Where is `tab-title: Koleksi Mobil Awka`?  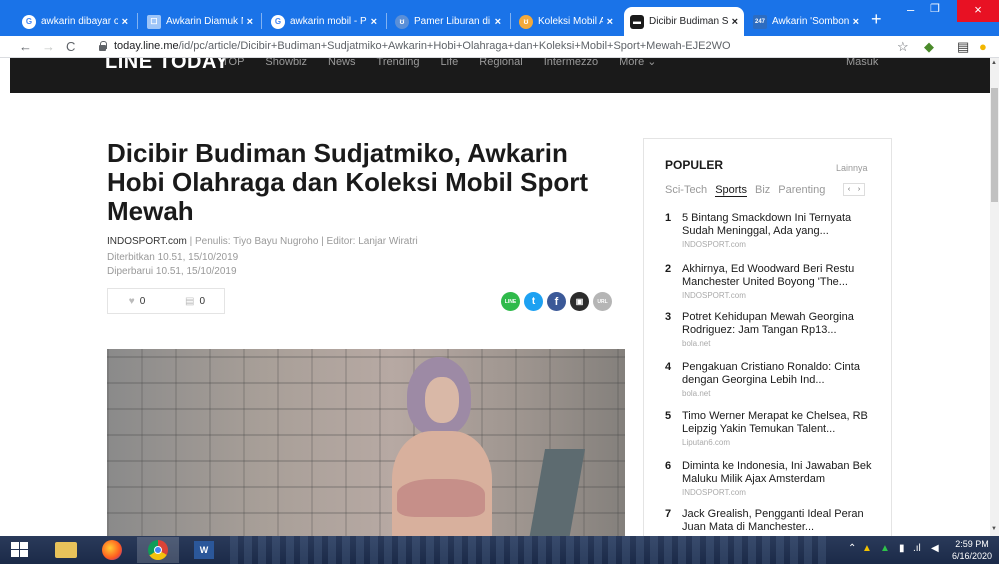 tab-title: Koleksi Mobil Awka is located at coordinates (570, 21).